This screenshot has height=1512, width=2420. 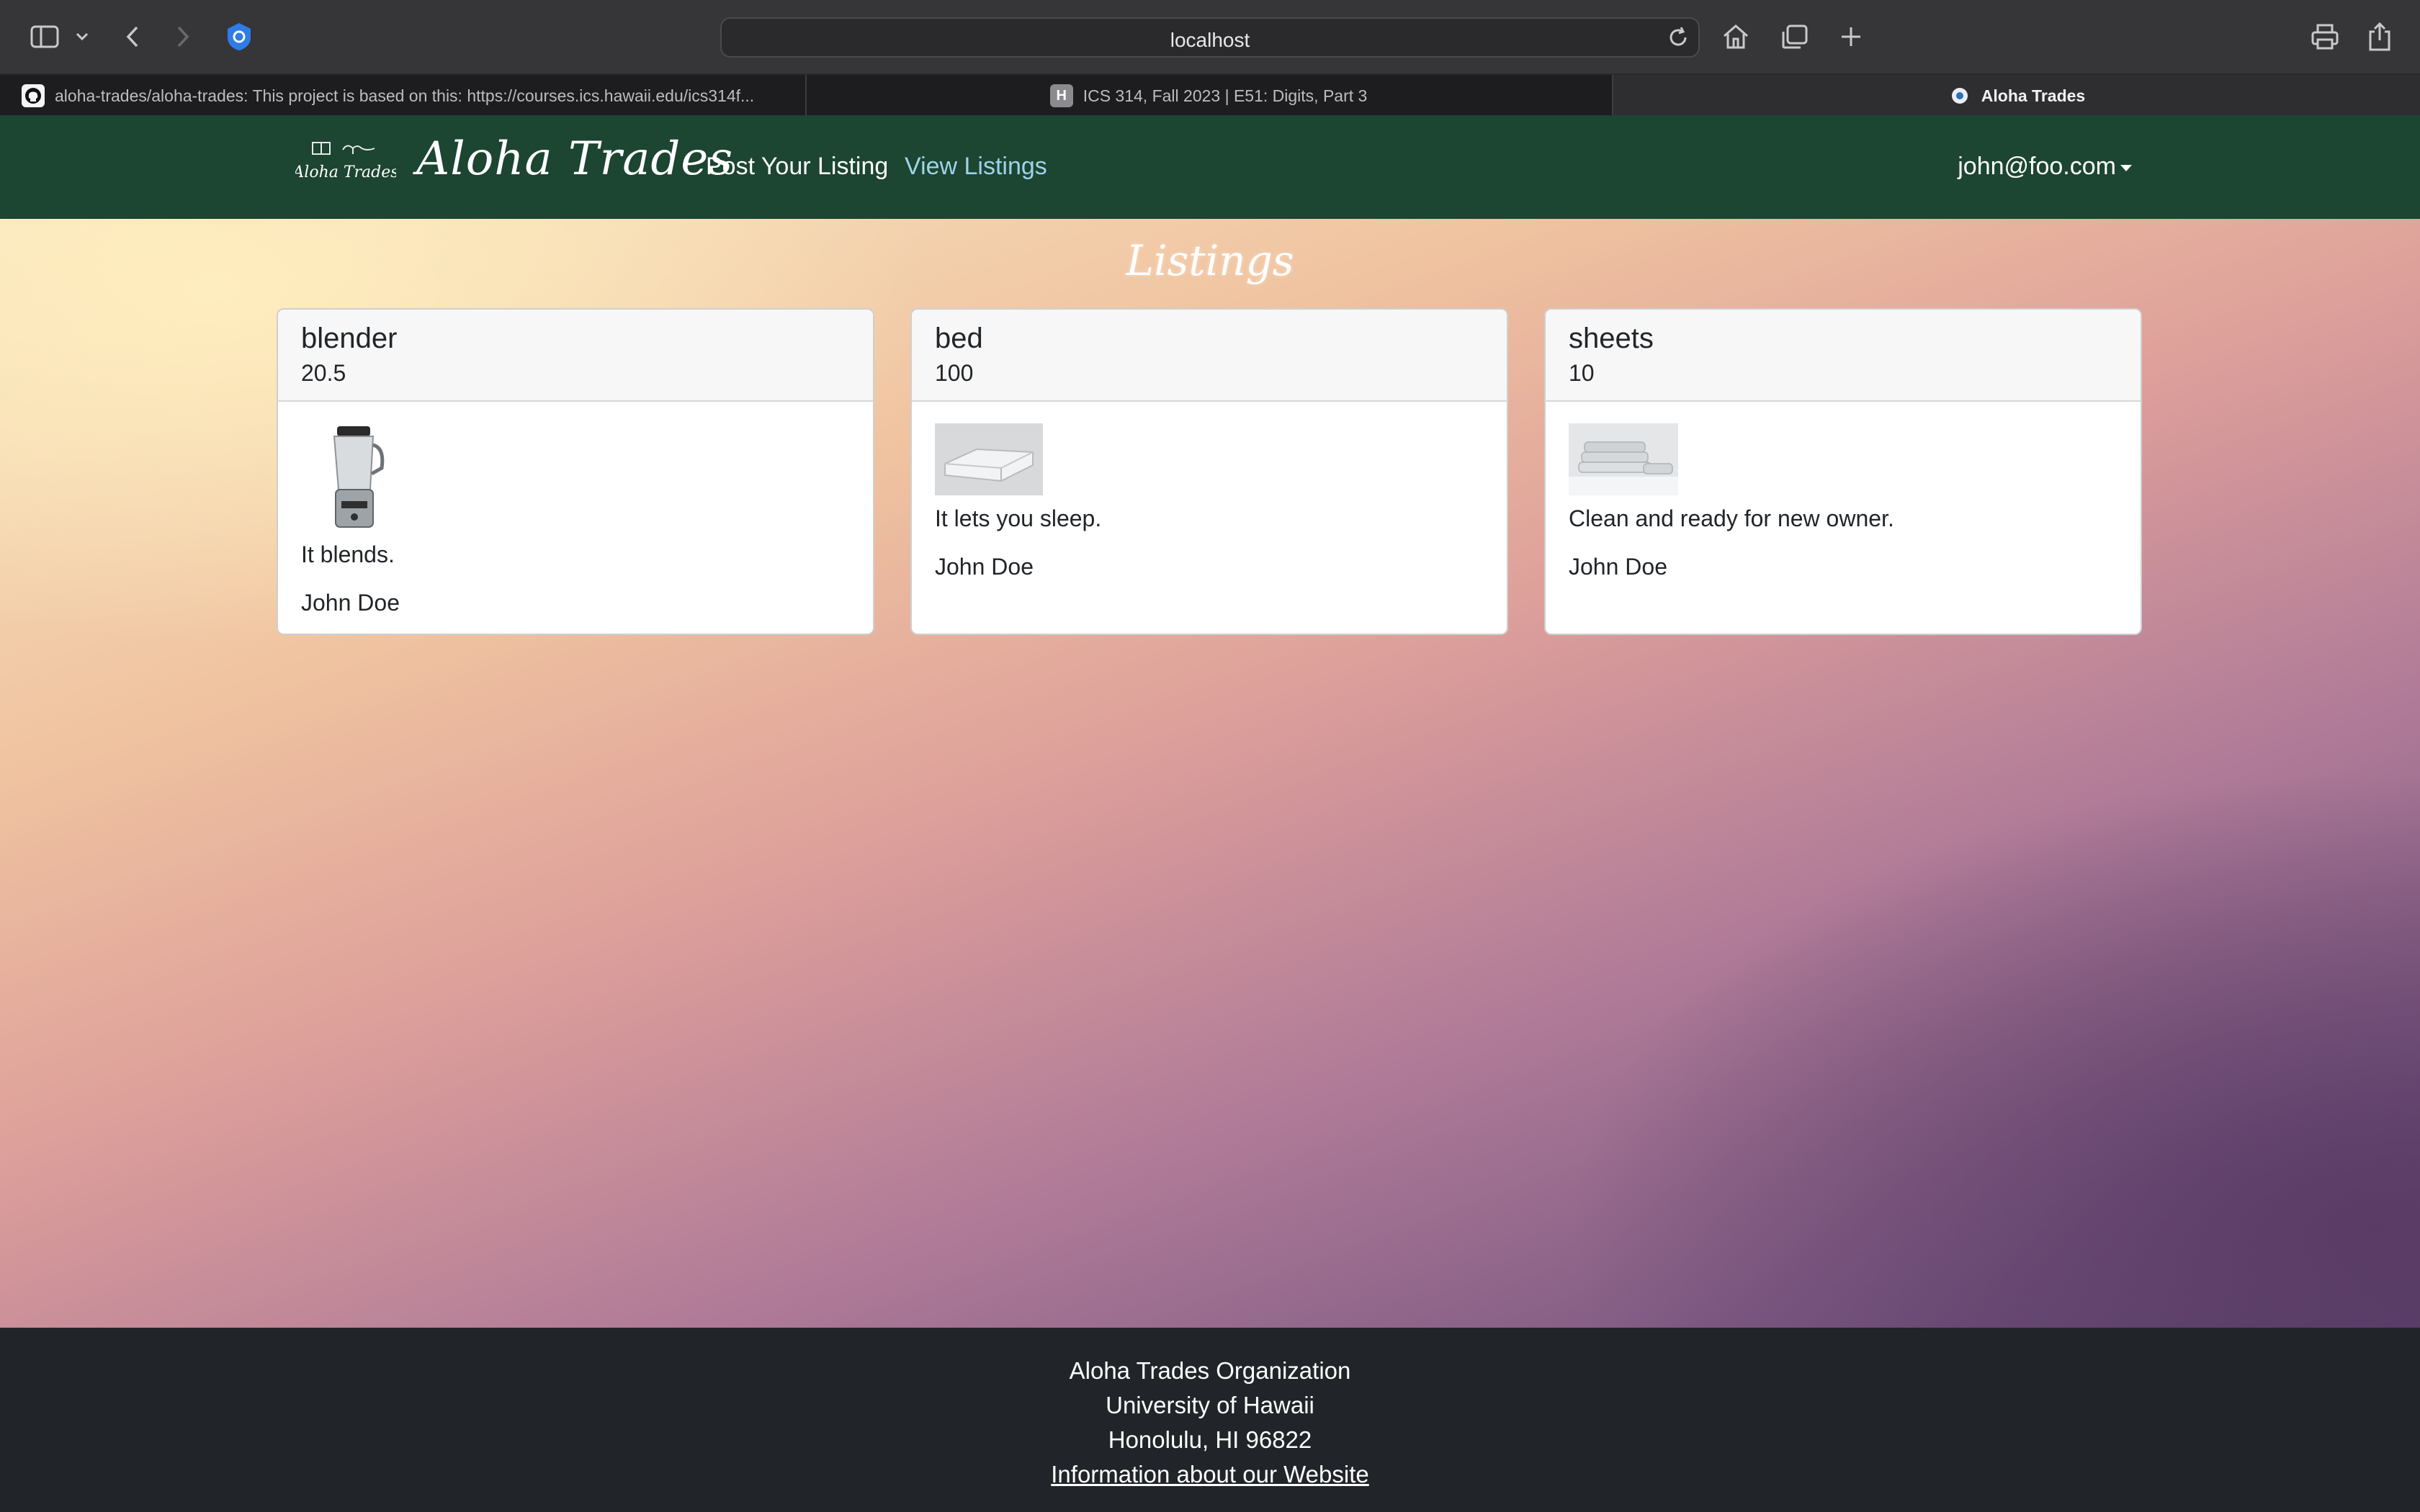 What do you see at coordinates (1851, 37) in the screenshot?
I see `new-tab-icon` at bounding box center [1851, 37].